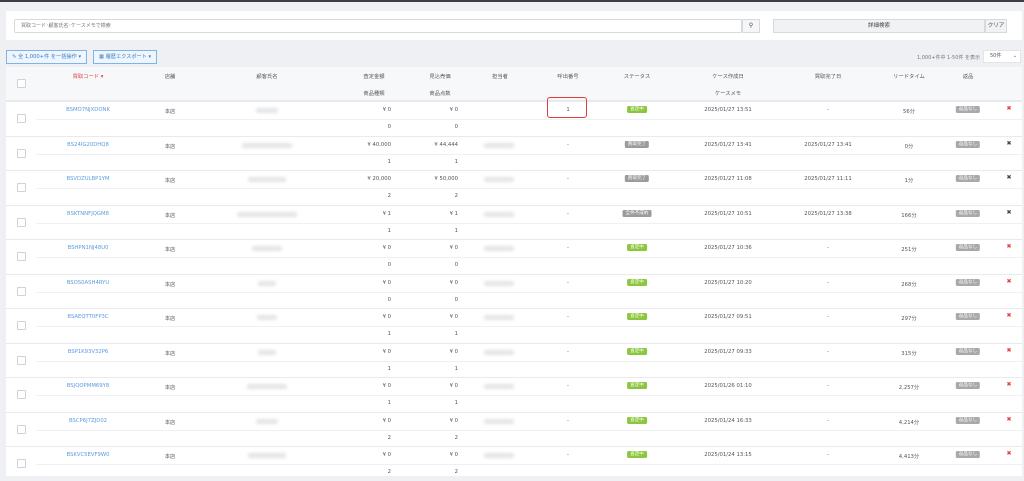 Image resolution: width=1024 pixels, height=481 pixels. I want to click on lead-time: 315分, so click(909, 353).